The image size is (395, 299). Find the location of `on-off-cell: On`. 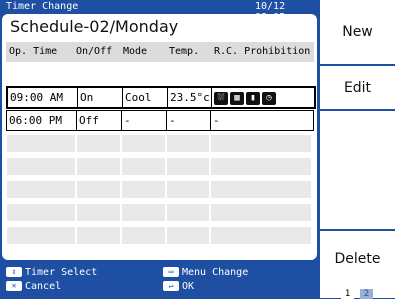

on-off-cell: On is located at coordinates (100, 97).